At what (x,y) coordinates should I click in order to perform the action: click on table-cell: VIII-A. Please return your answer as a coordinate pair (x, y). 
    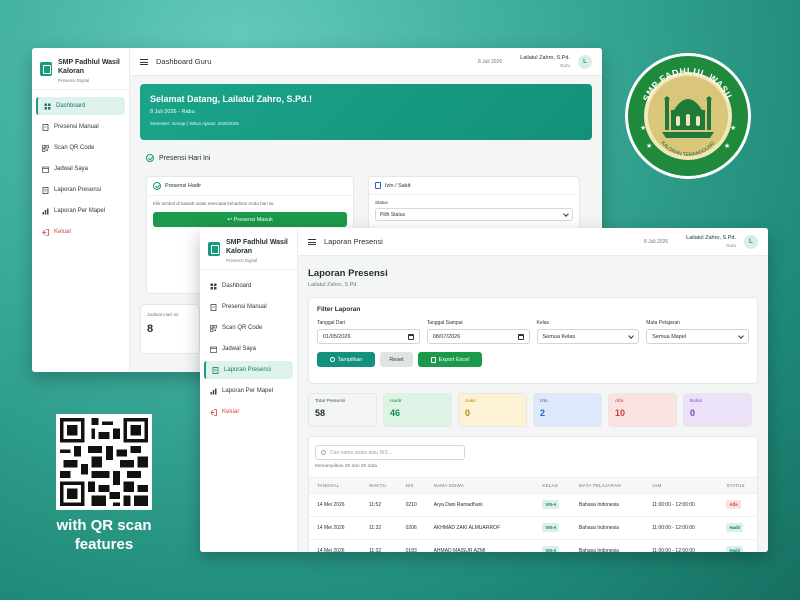
    Looking at the image, I should click on (552, 528).